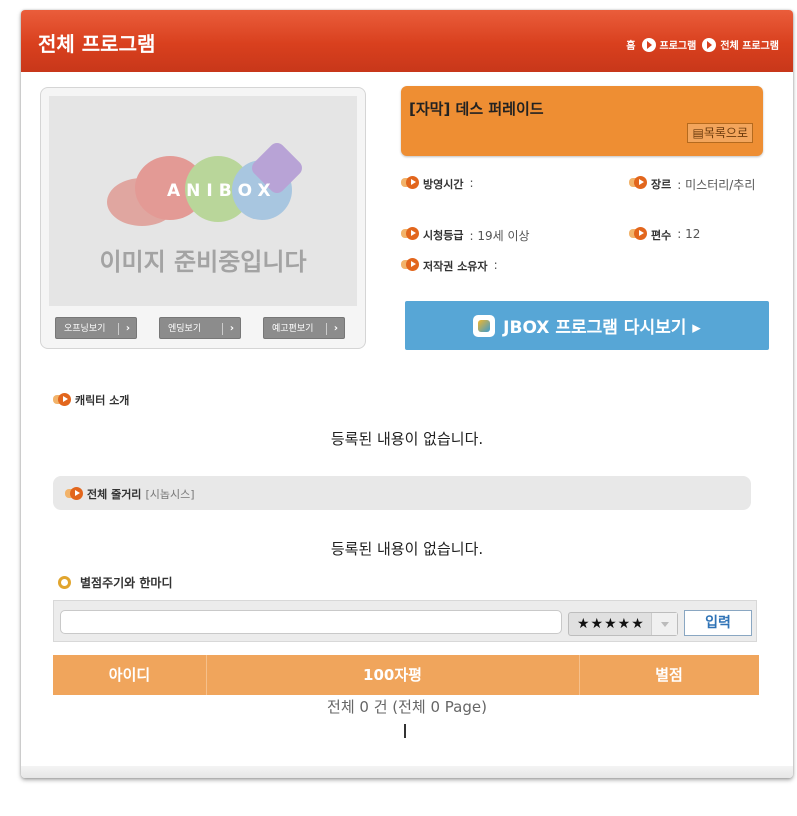 The width and height of the screenshot is (797, 816). What do you see at coordinates (170, 494) in the screenshot?
I see `synopsis-subheading: [시놉시스]` at bounding box center [170, 494].